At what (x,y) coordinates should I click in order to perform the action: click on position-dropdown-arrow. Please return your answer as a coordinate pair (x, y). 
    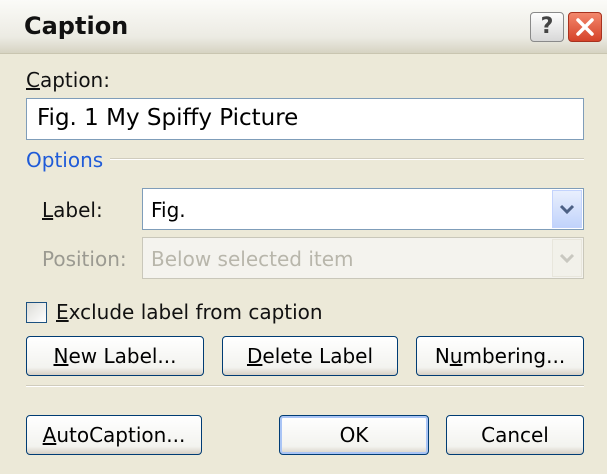
    Looking at the image, I should click on (567, 258).